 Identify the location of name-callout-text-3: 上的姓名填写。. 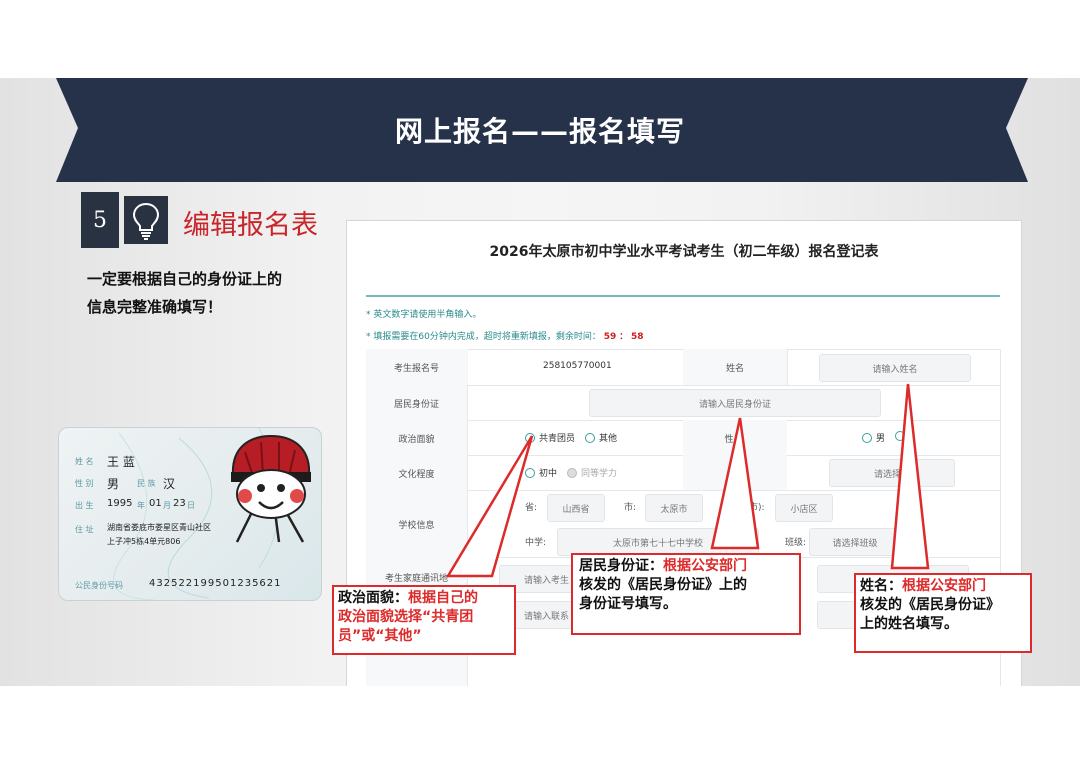
(909, 624).